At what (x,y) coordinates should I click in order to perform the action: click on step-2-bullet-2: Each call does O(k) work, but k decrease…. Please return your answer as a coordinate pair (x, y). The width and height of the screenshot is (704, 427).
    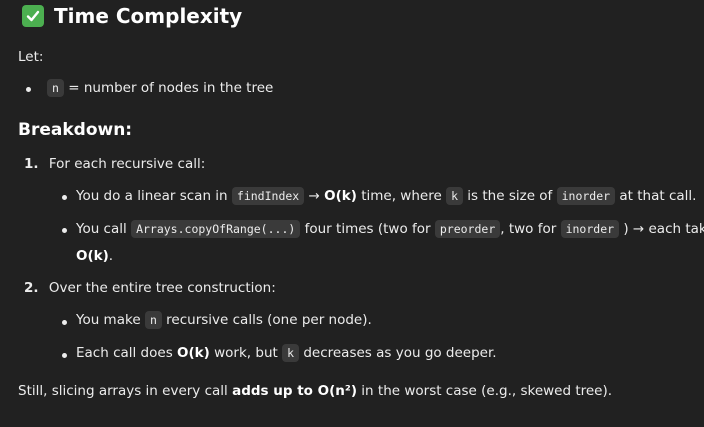
    Looking at the image, I should click on (286, 353).